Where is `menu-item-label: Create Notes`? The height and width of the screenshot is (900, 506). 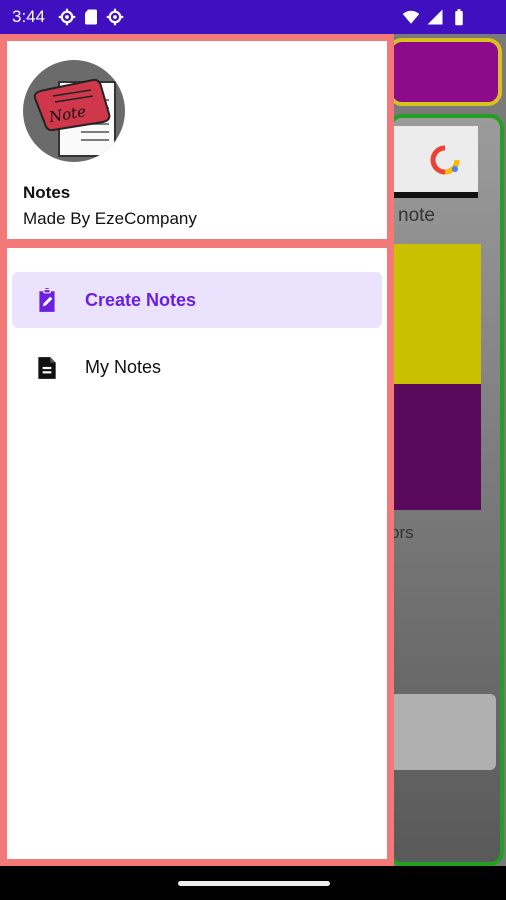 menu-item-label: Create Notes is located at coordinates (141, 300).